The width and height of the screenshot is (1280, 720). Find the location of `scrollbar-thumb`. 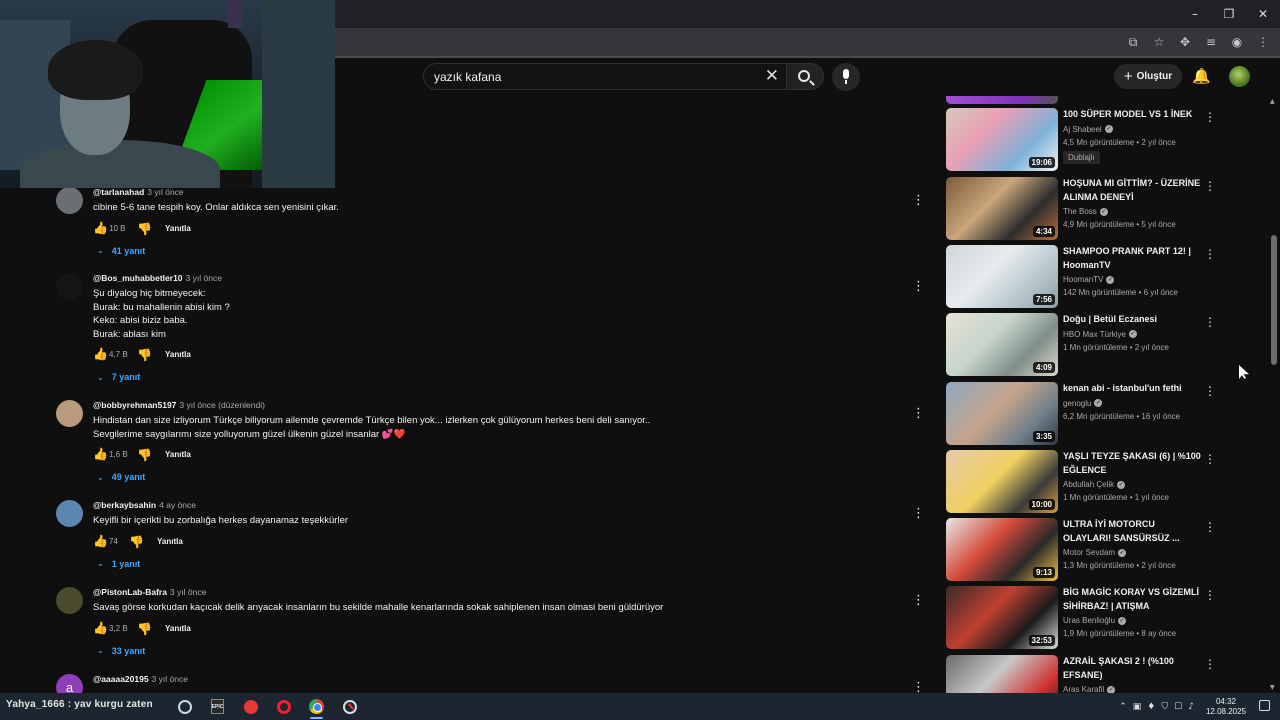

scrollbar-thumb is located at coordinates (1274, 300).